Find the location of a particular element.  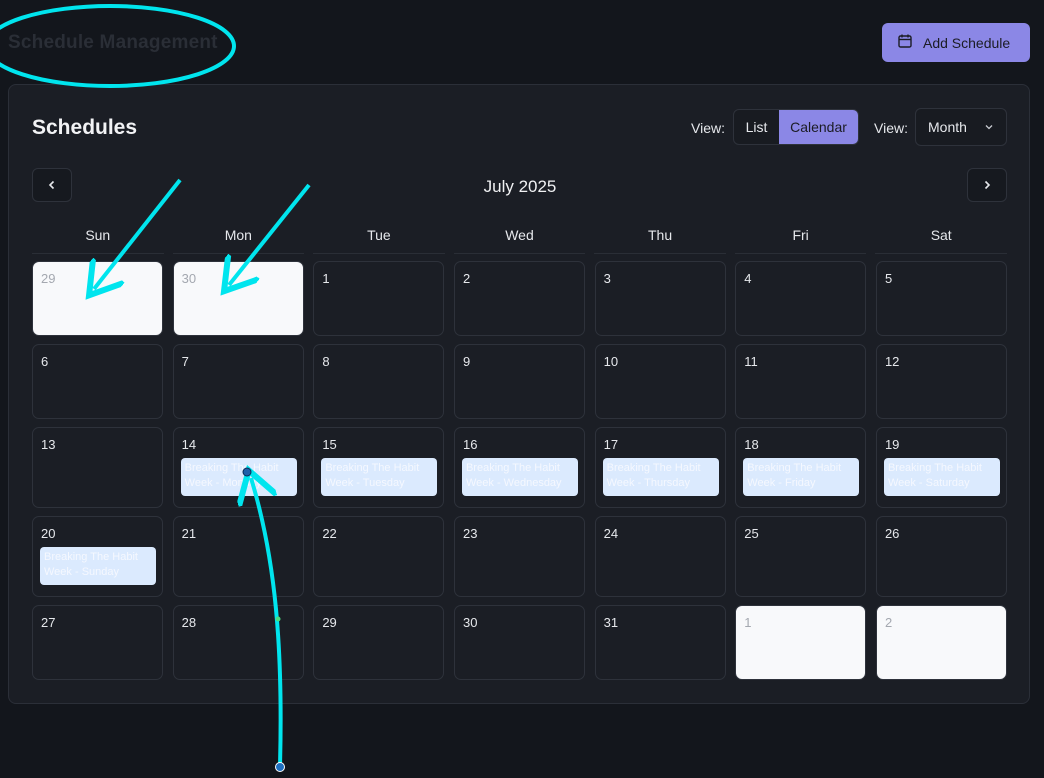

view-range-value: Month is located at coordinates (947, 127).